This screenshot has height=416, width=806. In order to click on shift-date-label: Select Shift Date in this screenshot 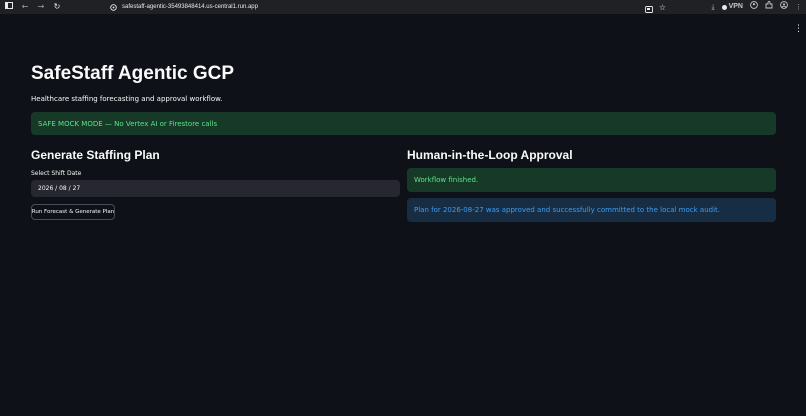, I will do `click(56, 173)`.